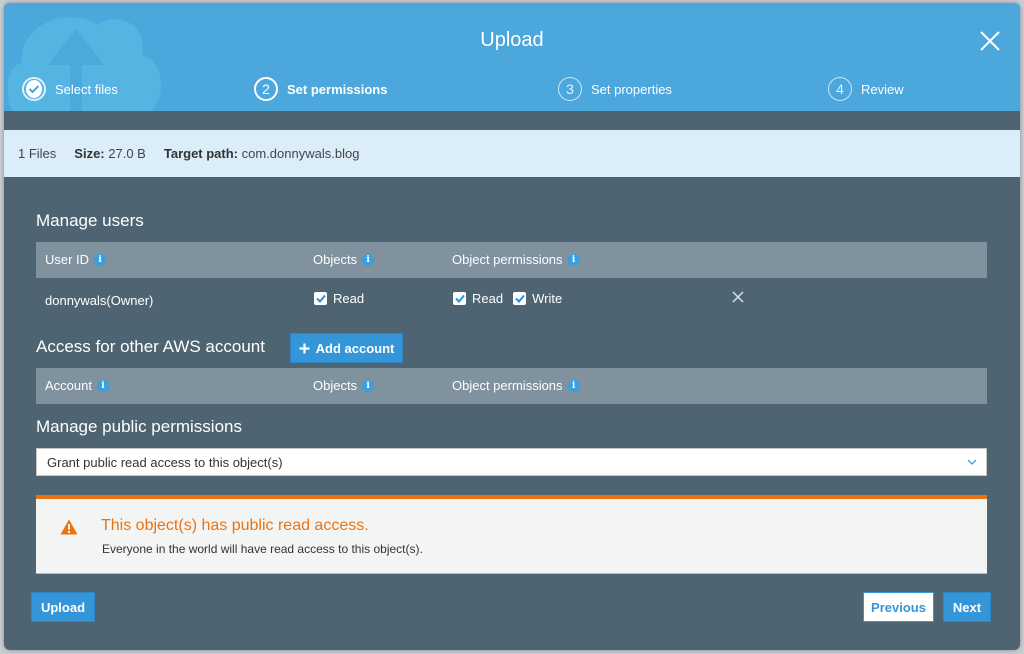 The width and height of the screenshot is (1024, 654). What do you see at coordinates (37, 153) in the screenshot?
I see `file-count: 1 Files` at bounding box center [37, 153].